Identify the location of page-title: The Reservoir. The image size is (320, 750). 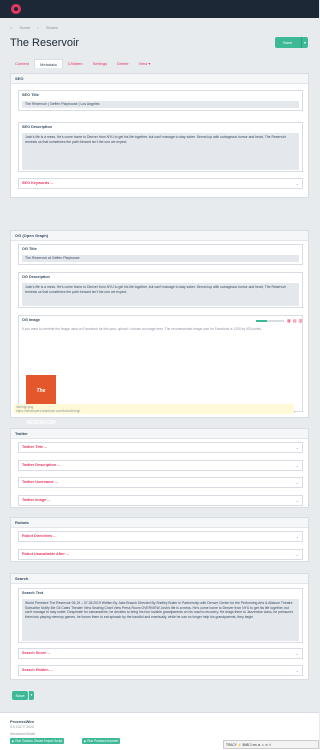
(45, 43).